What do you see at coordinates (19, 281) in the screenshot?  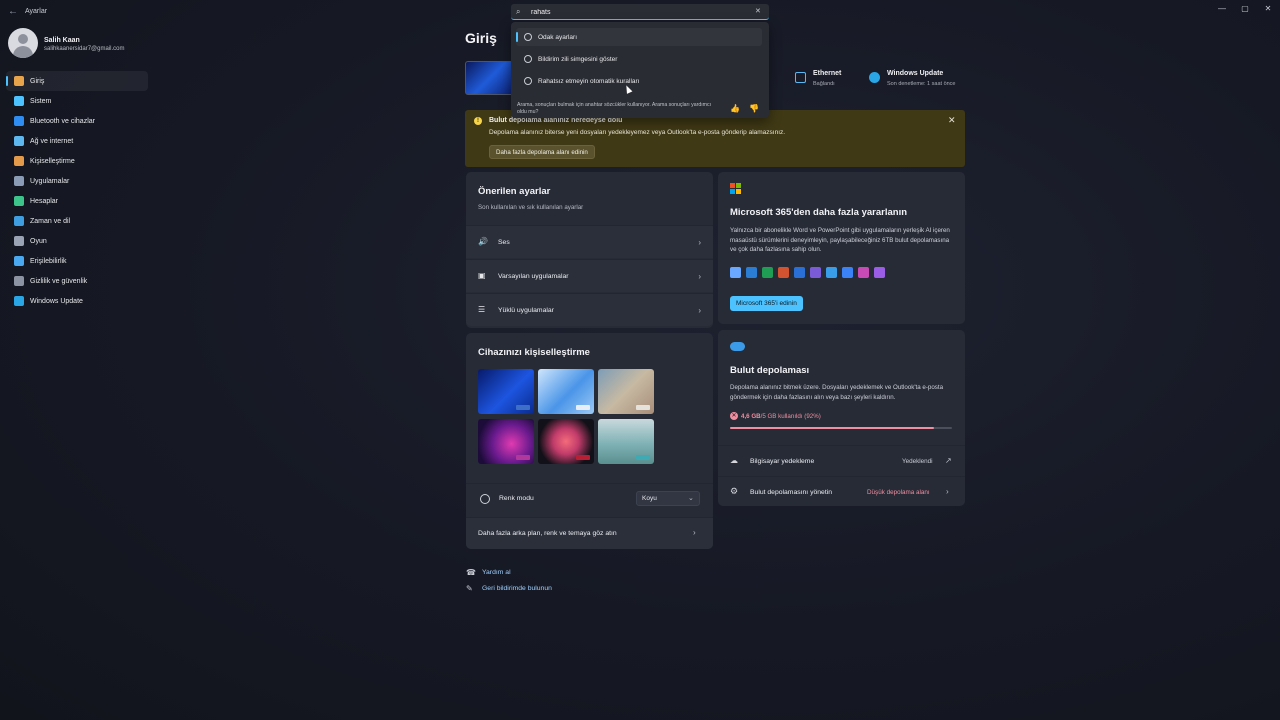 I see `shield-icon` at bounding box center [19, 281].